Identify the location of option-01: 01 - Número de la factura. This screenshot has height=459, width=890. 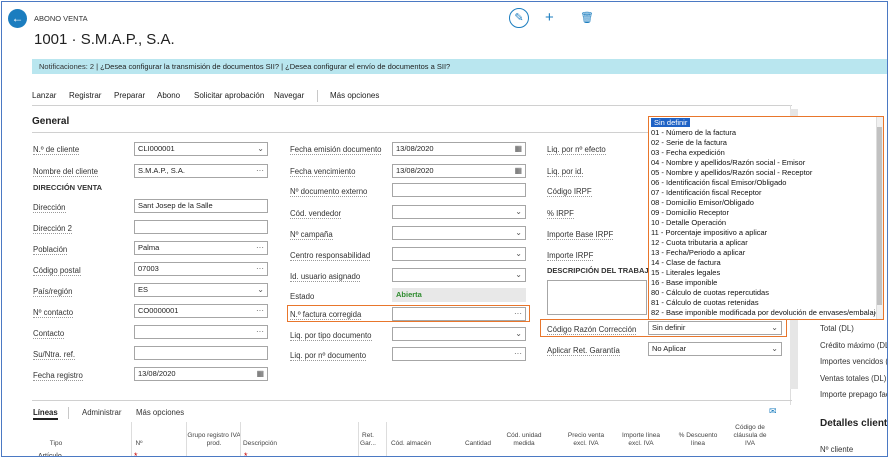
(693, 132).